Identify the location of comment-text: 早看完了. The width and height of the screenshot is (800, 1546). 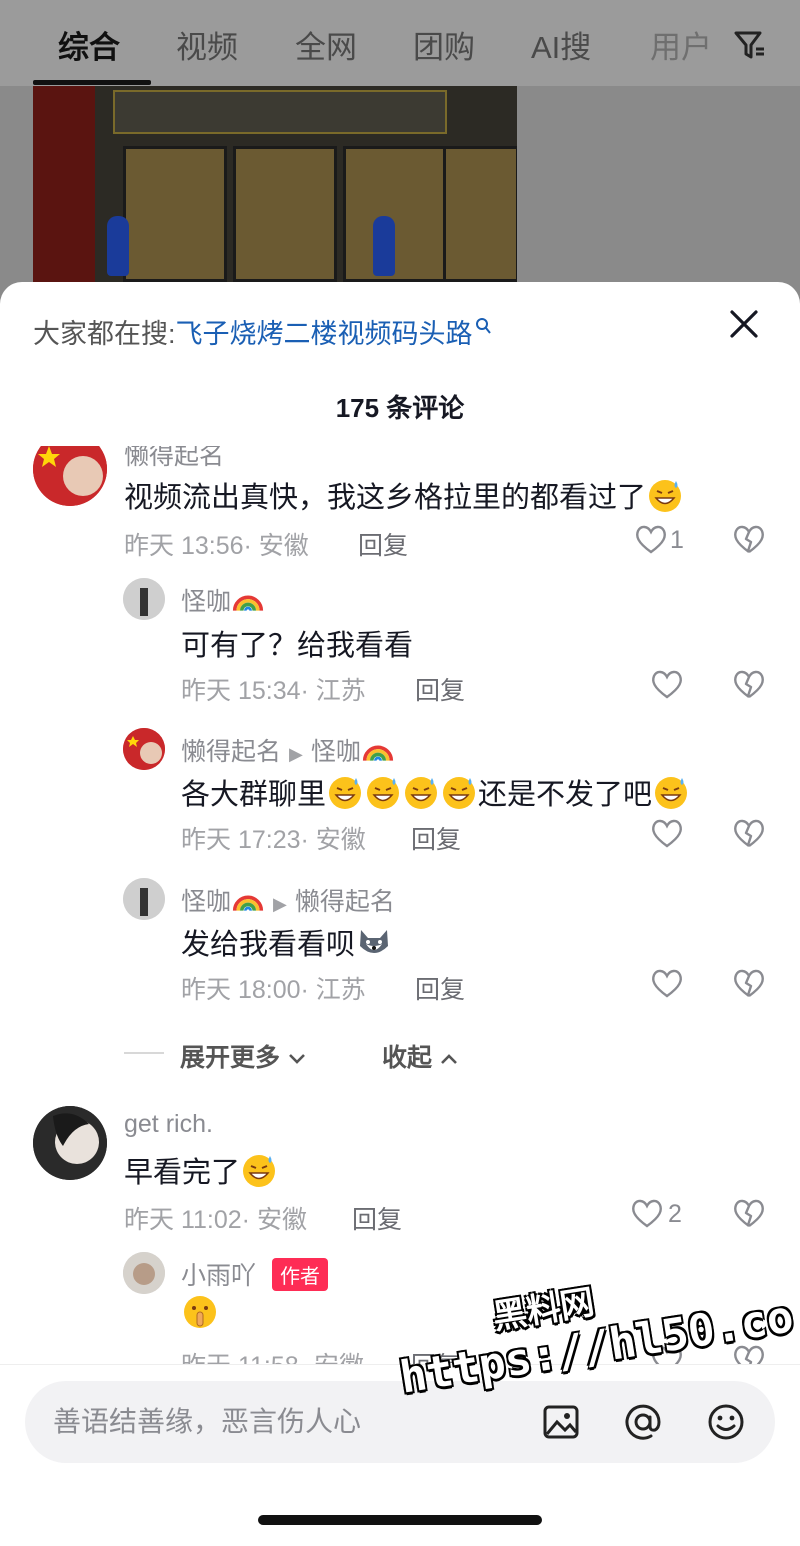
(201, 1170).